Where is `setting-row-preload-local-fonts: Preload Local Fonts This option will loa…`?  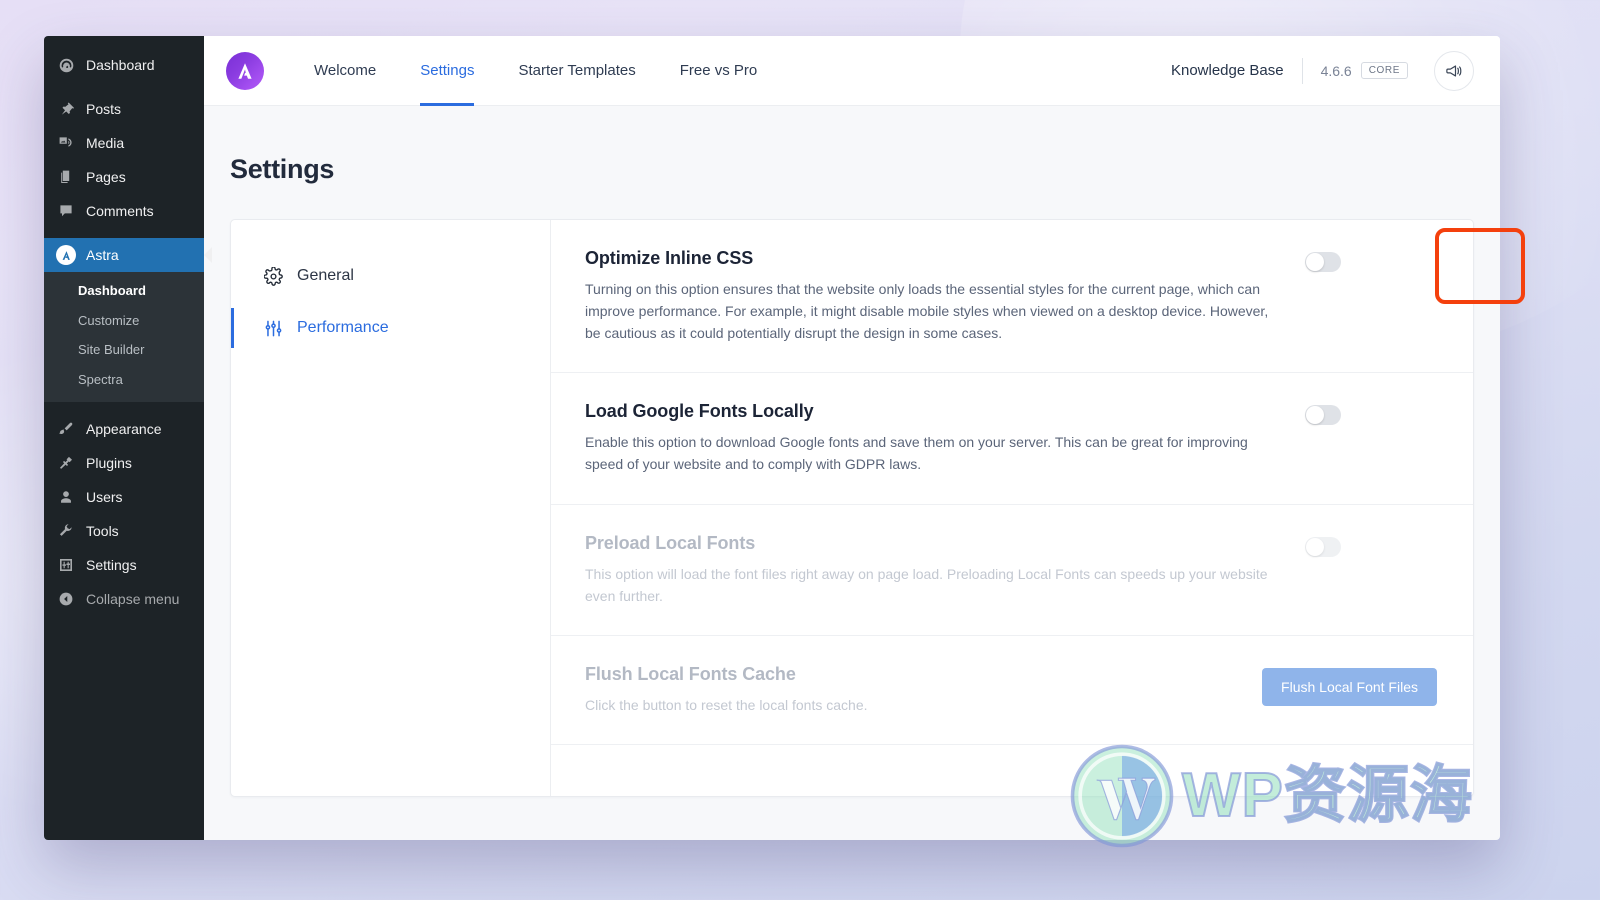 setting-row-preload-local-fonts: Preload Local Fonts This option will loa… is located at coordinates (1012, 570).